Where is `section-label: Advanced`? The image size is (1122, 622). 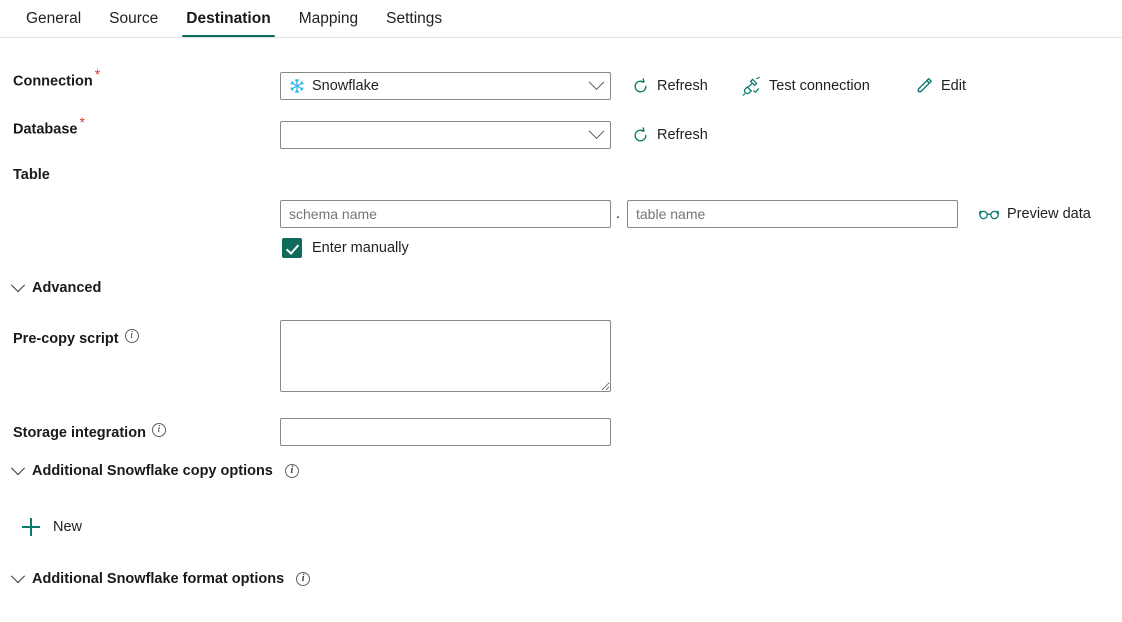 section-label: Advanced is located at coordinates (67, 288).